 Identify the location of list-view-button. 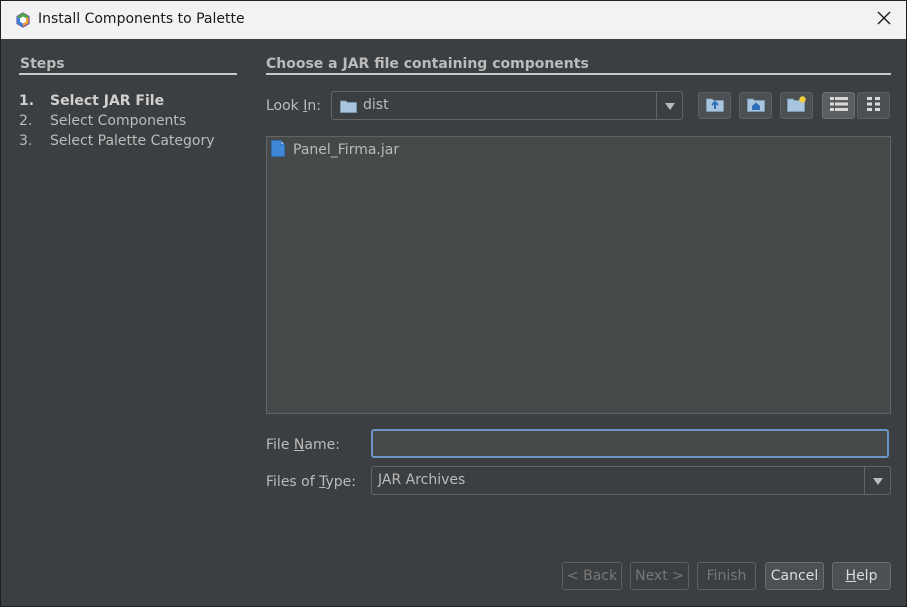
(838, 105).